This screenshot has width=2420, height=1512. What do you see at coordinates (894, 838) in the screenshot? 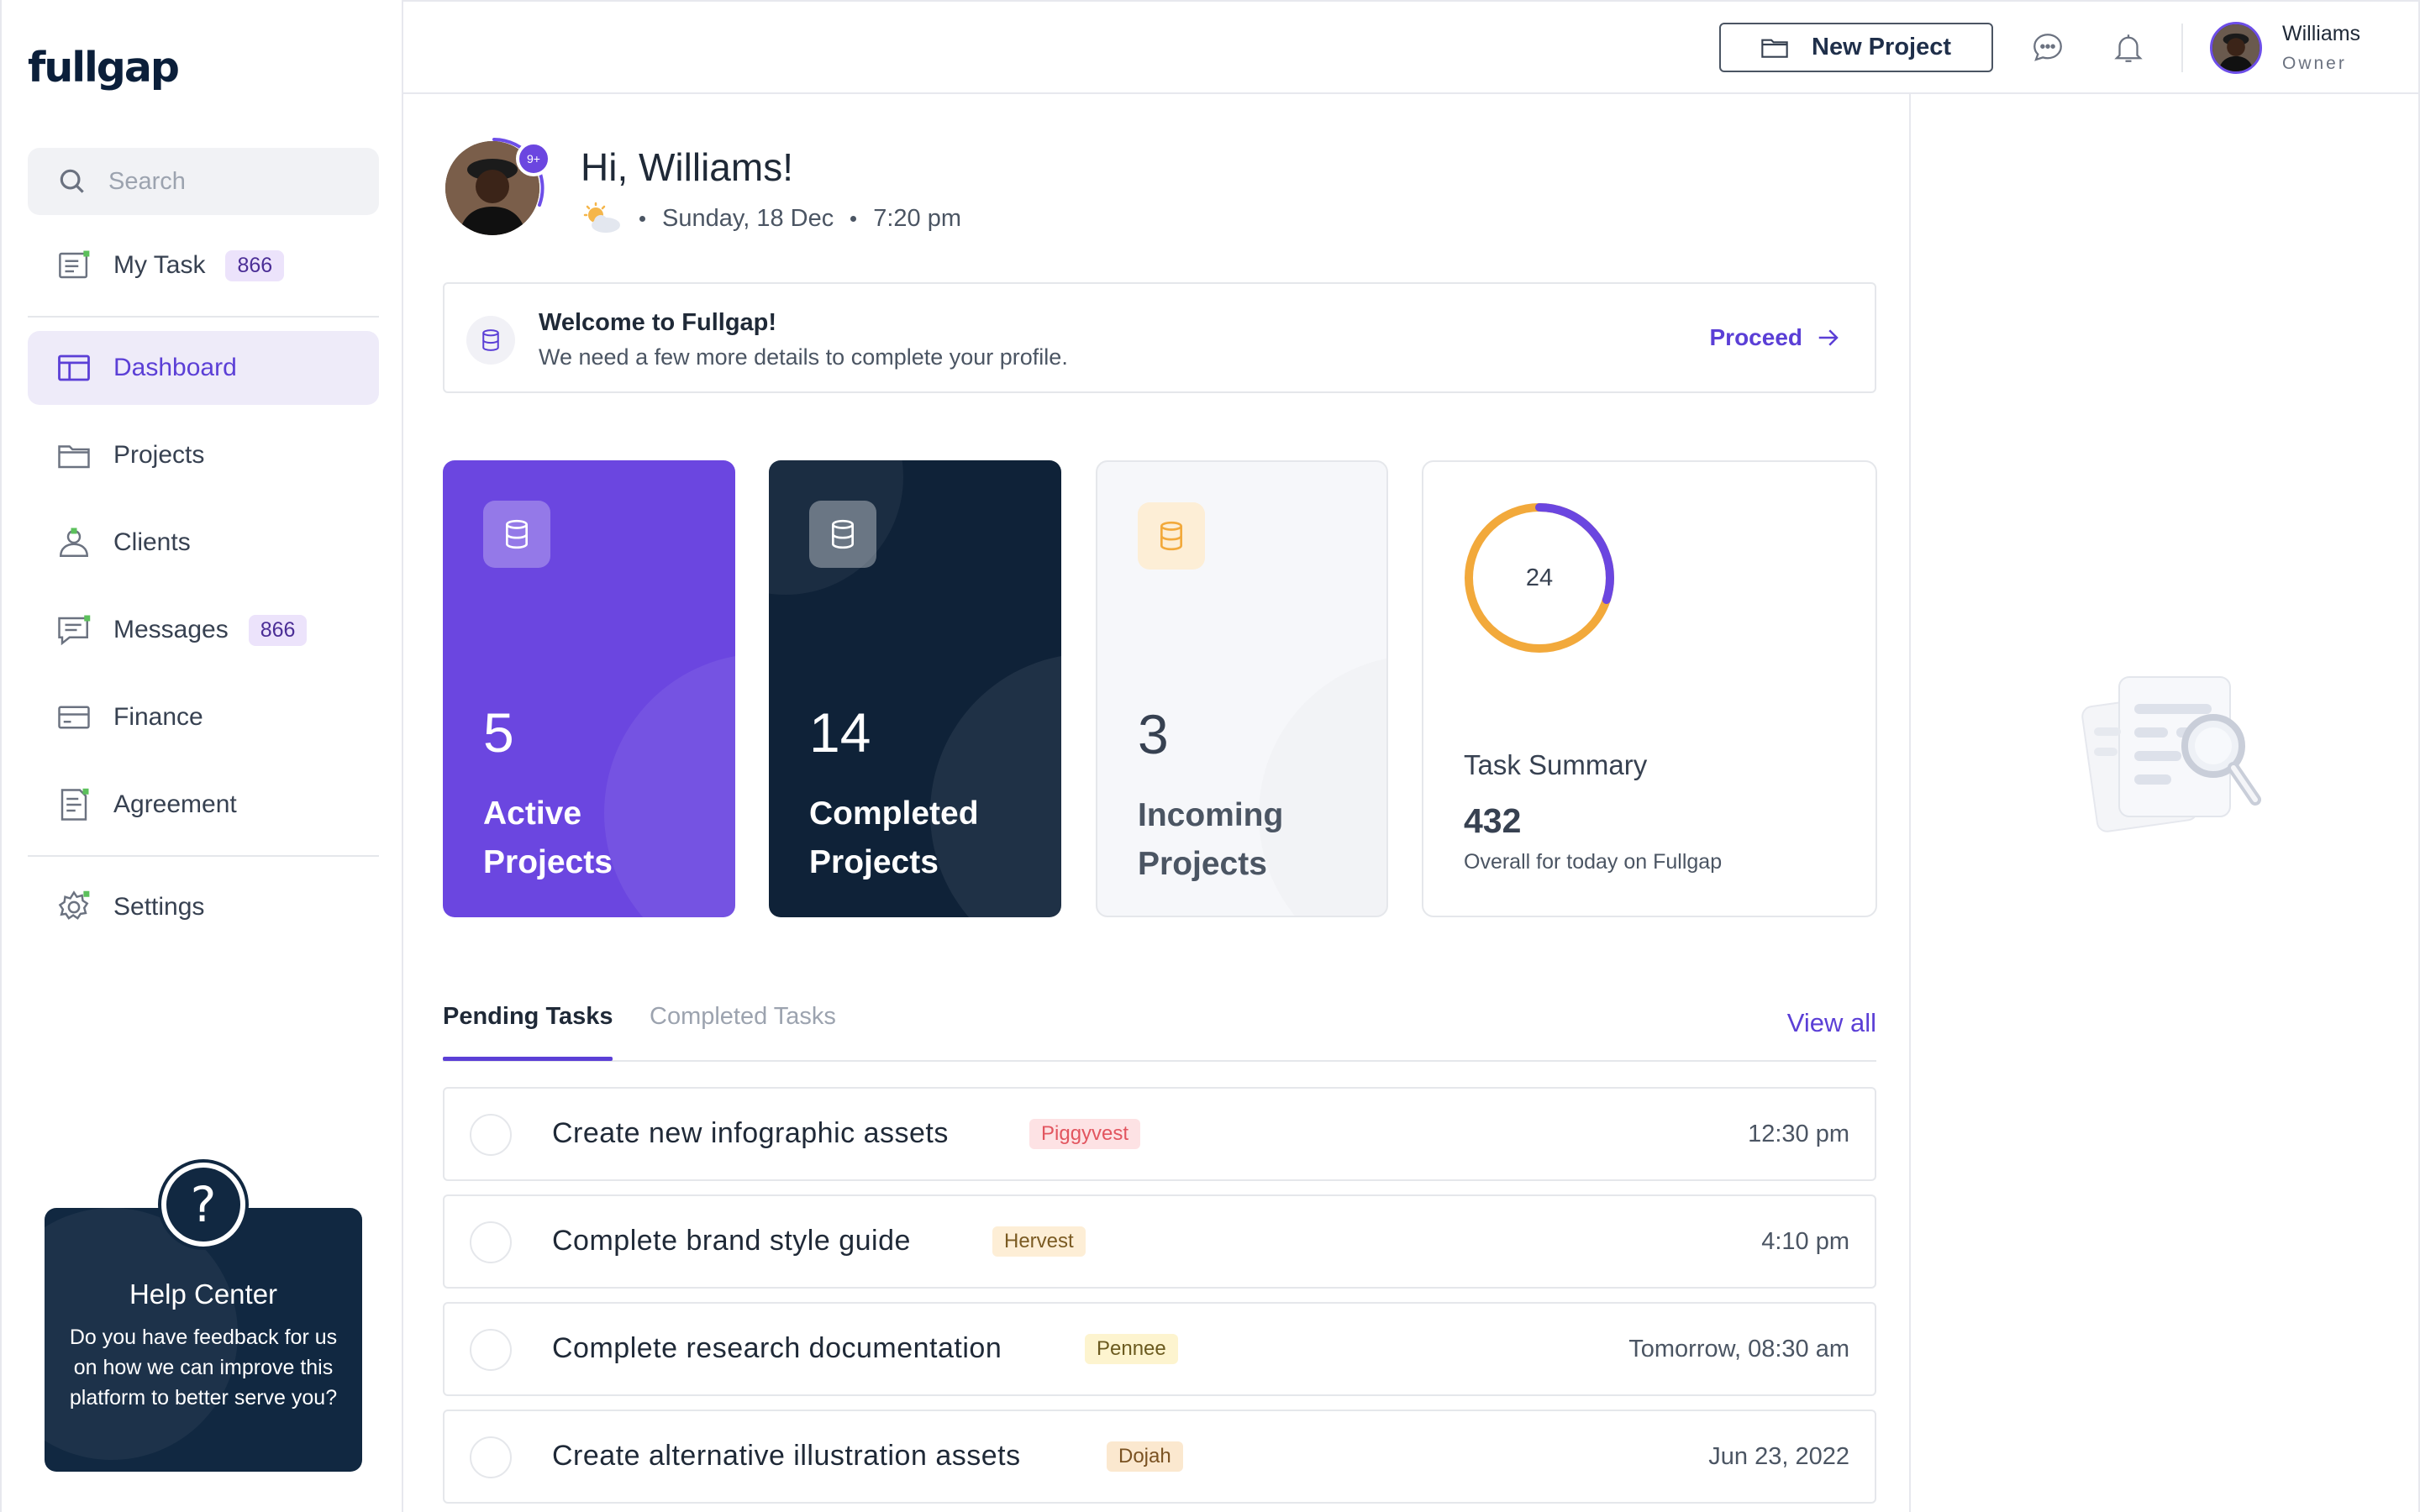
I see `stat-label: Completed Projects` at bounding box center [894, 838].